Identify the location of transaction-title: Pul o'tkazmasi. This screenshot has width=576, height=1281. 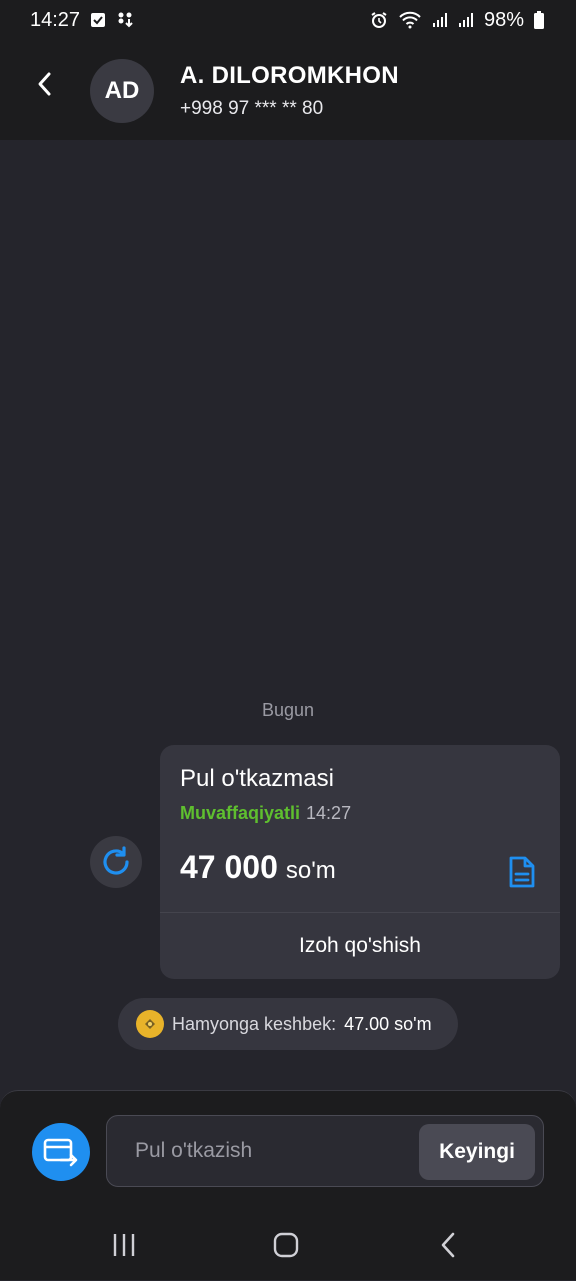
(257, 778).